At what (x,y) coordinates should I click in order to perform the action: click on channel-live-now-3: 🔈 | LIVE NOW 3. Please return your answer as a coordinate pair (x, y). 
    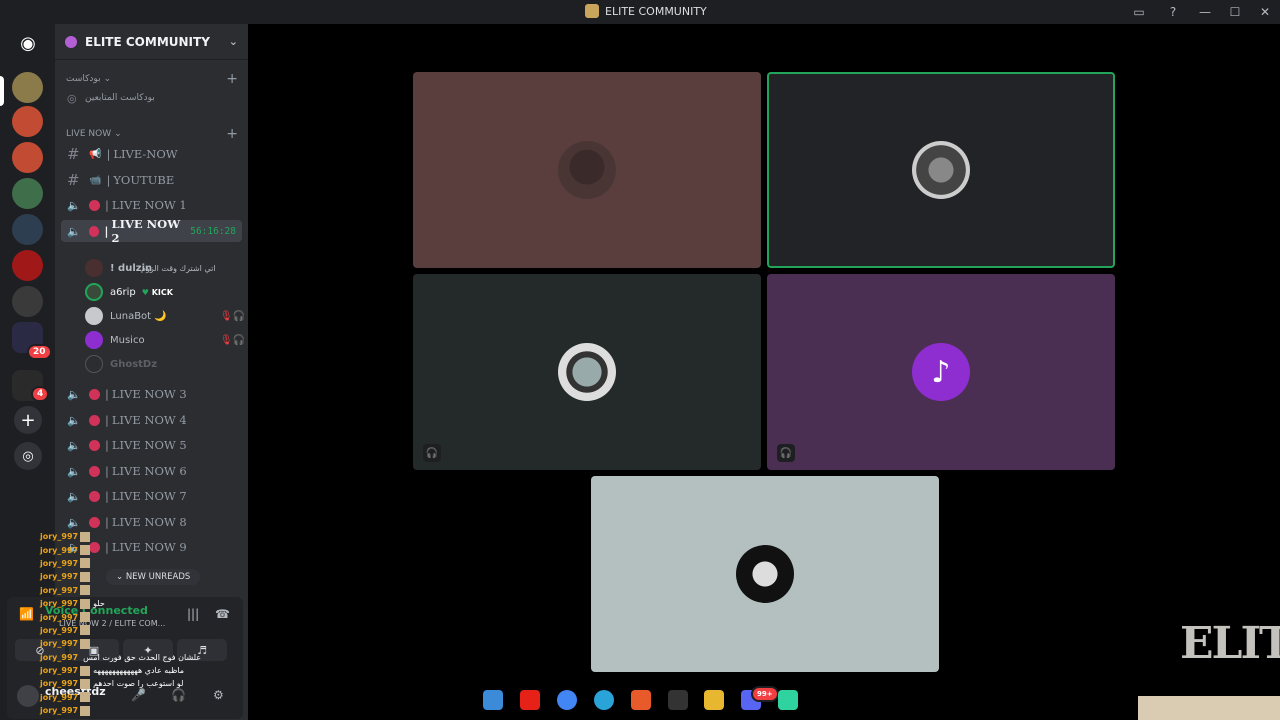
    Looking at the image, I should click on (151, 394).